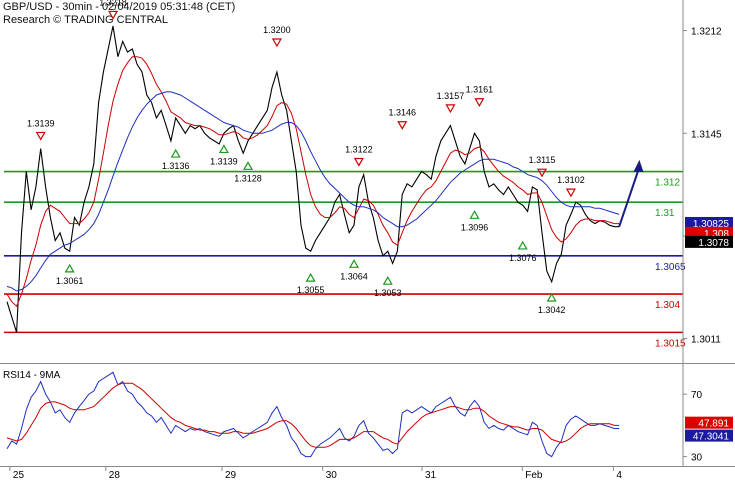 The width and height of the screenshot is (735, 480). What do you see at coordinates (231, 475) in the screenshot?
I see `x-tick-label: 29` at bounding box center [231, 475].